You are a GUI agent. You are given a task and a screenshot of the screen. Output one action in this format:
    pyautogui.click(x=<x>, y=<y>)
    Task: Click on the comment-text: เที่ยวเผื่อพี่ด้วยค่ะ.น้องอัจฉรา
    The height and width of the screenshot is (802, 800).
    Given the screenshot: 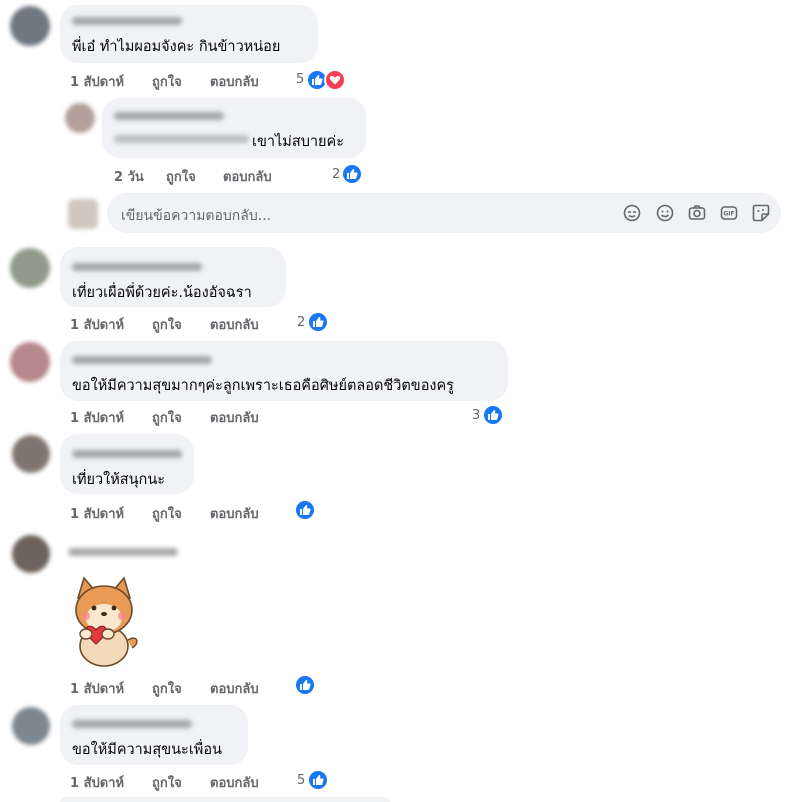 What is the action you would take?
    pyautogui.click(x=162, y=293)
    